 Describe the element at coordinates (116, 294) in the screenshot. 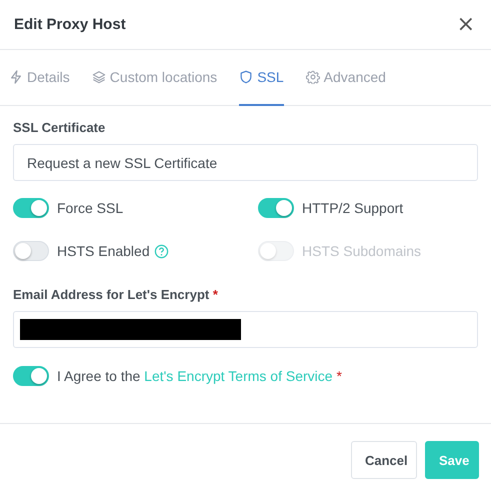

I see `field-label: Email Address for Let's Encrypt *` at that location.